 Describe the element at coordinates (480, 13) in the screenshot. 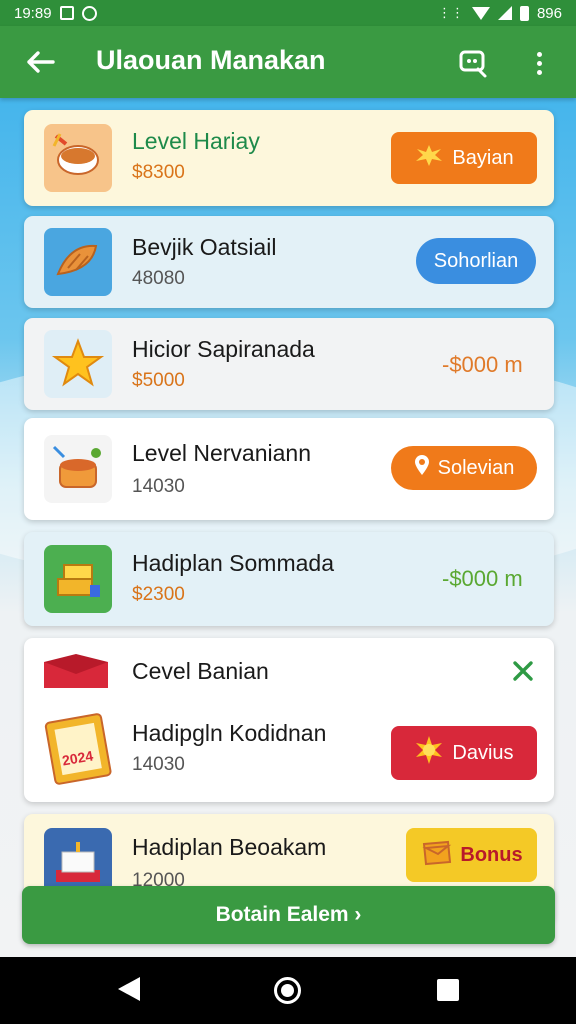

I see `wifi-icon` at that location.